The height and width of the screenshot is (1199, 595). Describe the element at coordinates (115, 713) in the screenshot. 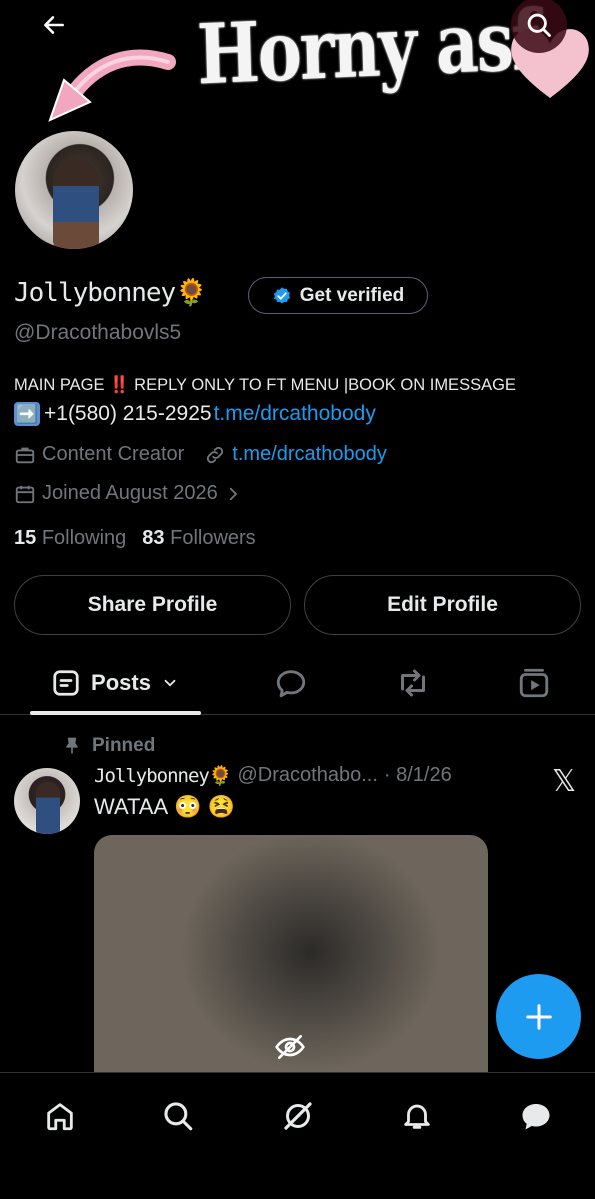

I see `active-tab-indicator` at that location.